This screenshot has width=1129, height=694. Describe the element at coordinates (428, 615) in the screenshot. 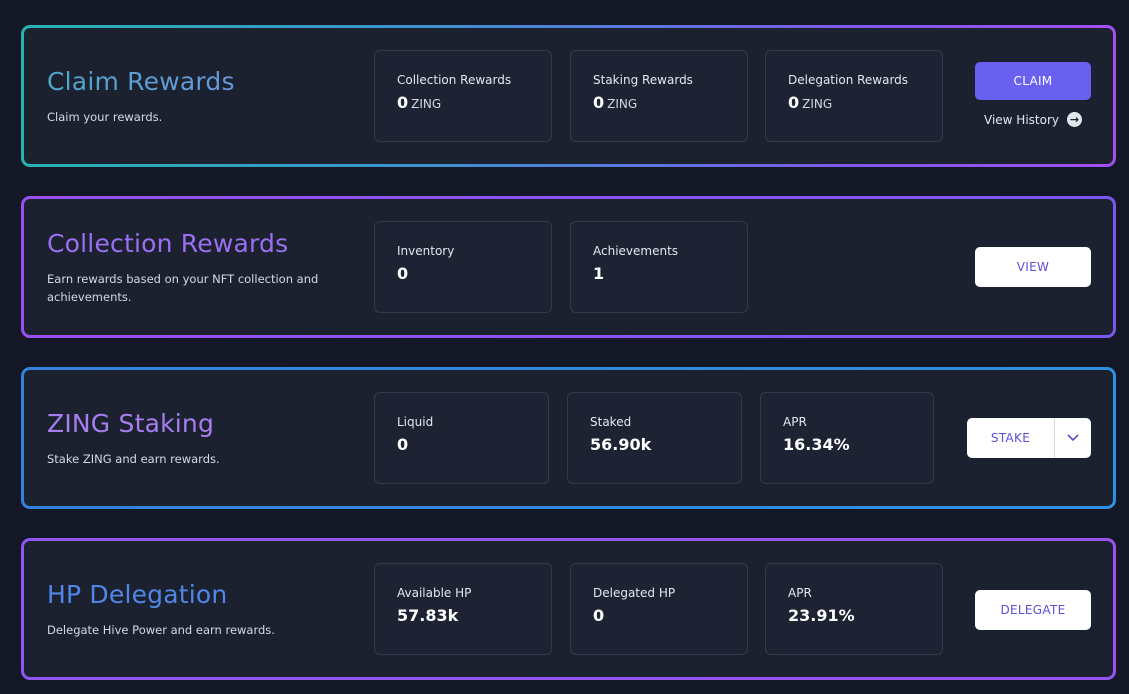

I see `stat-value: 57.83k` at that location.